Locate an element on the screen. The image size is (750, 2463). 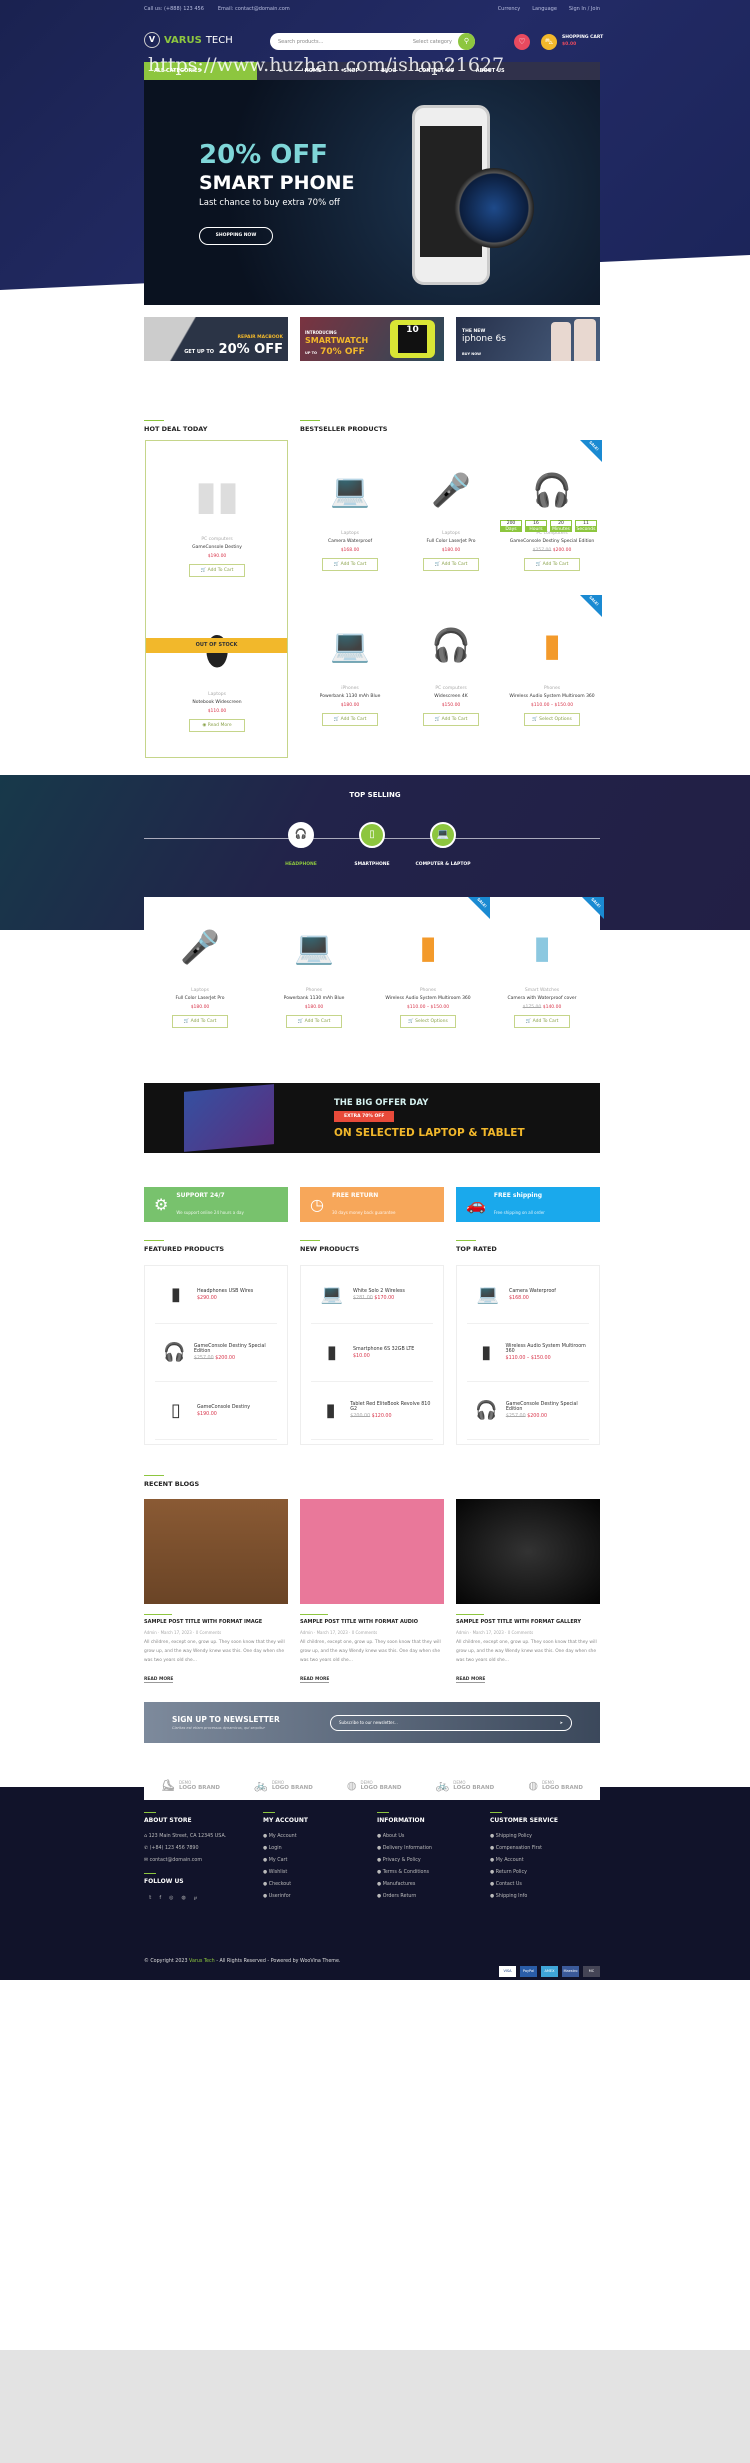
tab-smartphone-icon: ▯ is located at coordinates (372, 835).